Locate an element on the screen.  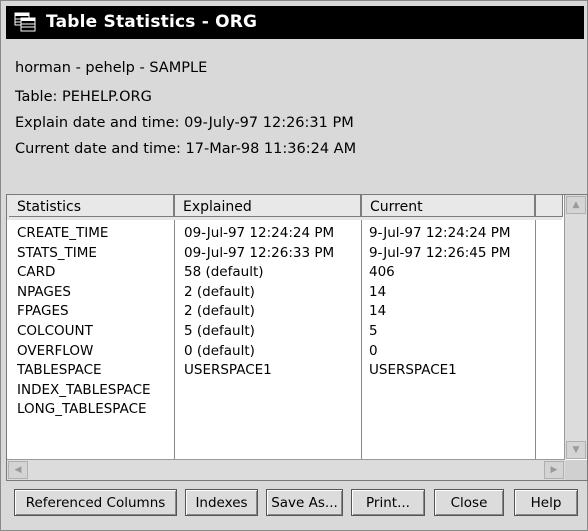
arrow-left-icon: ◀ is located at coordinates (18, 470).